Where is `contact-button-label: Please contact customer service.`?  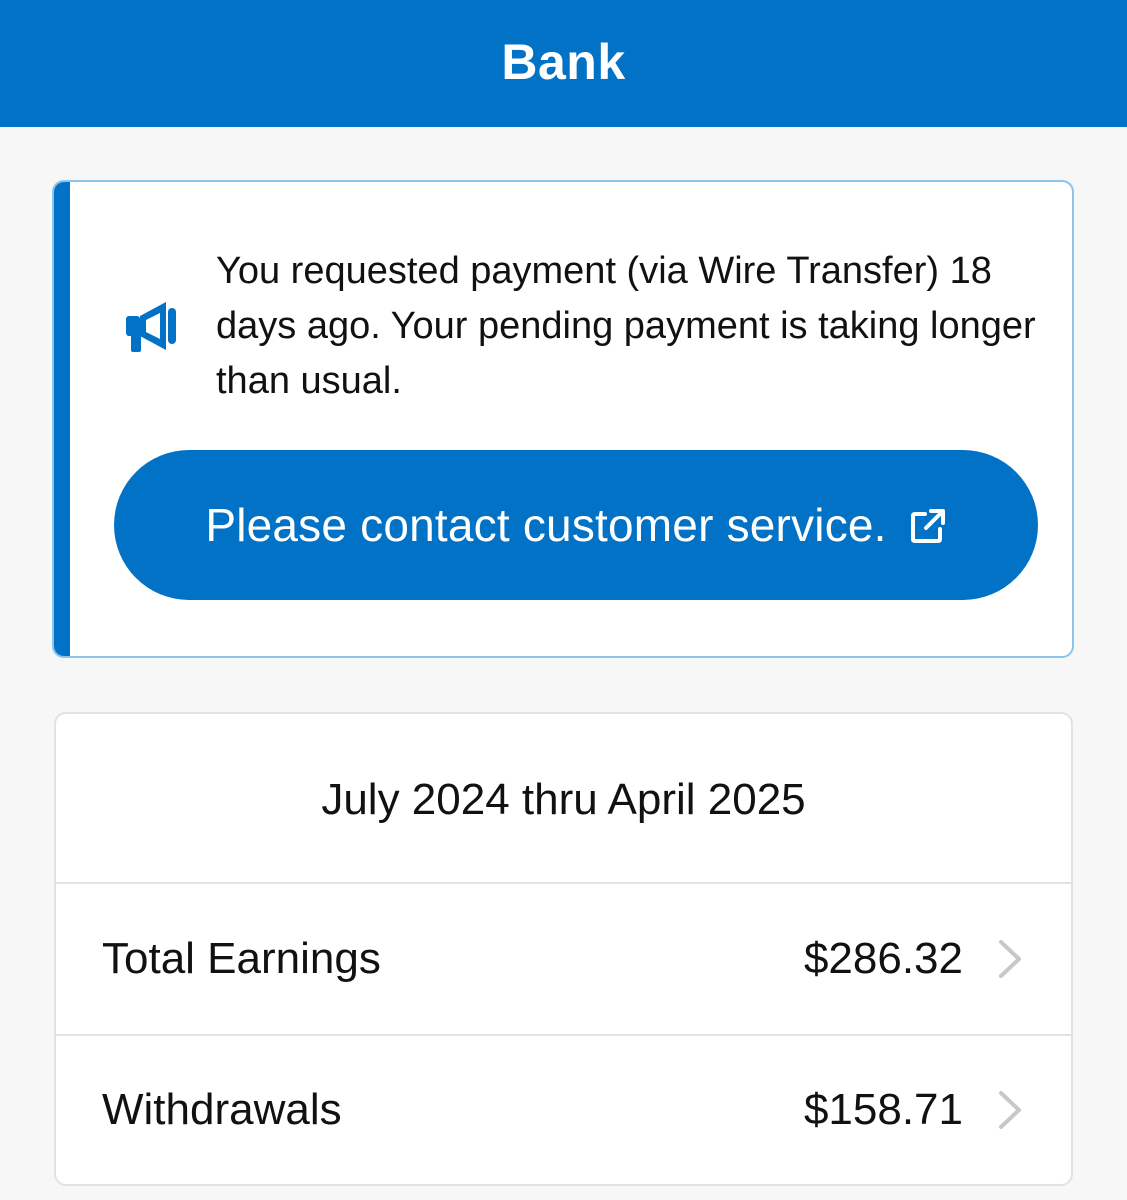
contact-button-label: Please contact customer service. is located at coordinates (546, 525).